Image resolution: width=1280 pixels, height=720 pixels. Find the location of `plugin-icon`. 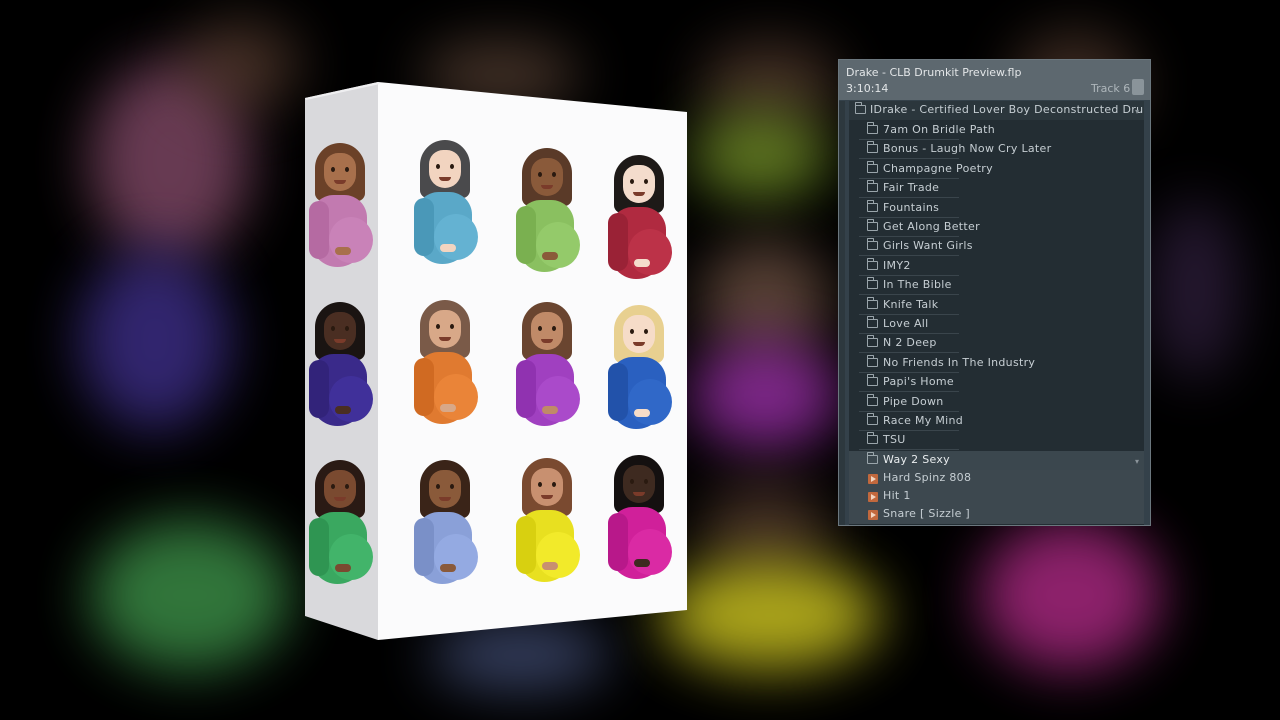

plugin-icon is located at coordinates (1138, 87).